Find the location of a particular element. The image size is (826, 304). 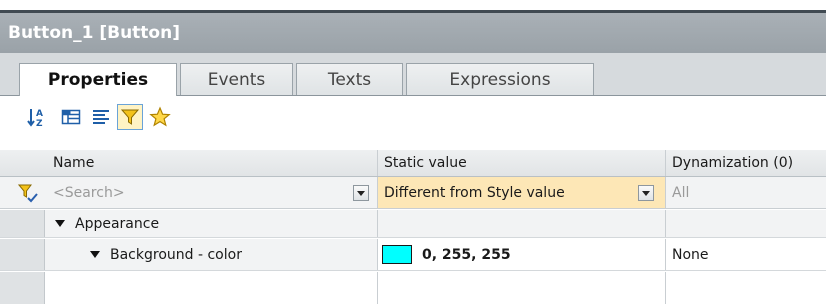

filter-row: <Search> Different from Style value All is located at coordinates (413, 193).